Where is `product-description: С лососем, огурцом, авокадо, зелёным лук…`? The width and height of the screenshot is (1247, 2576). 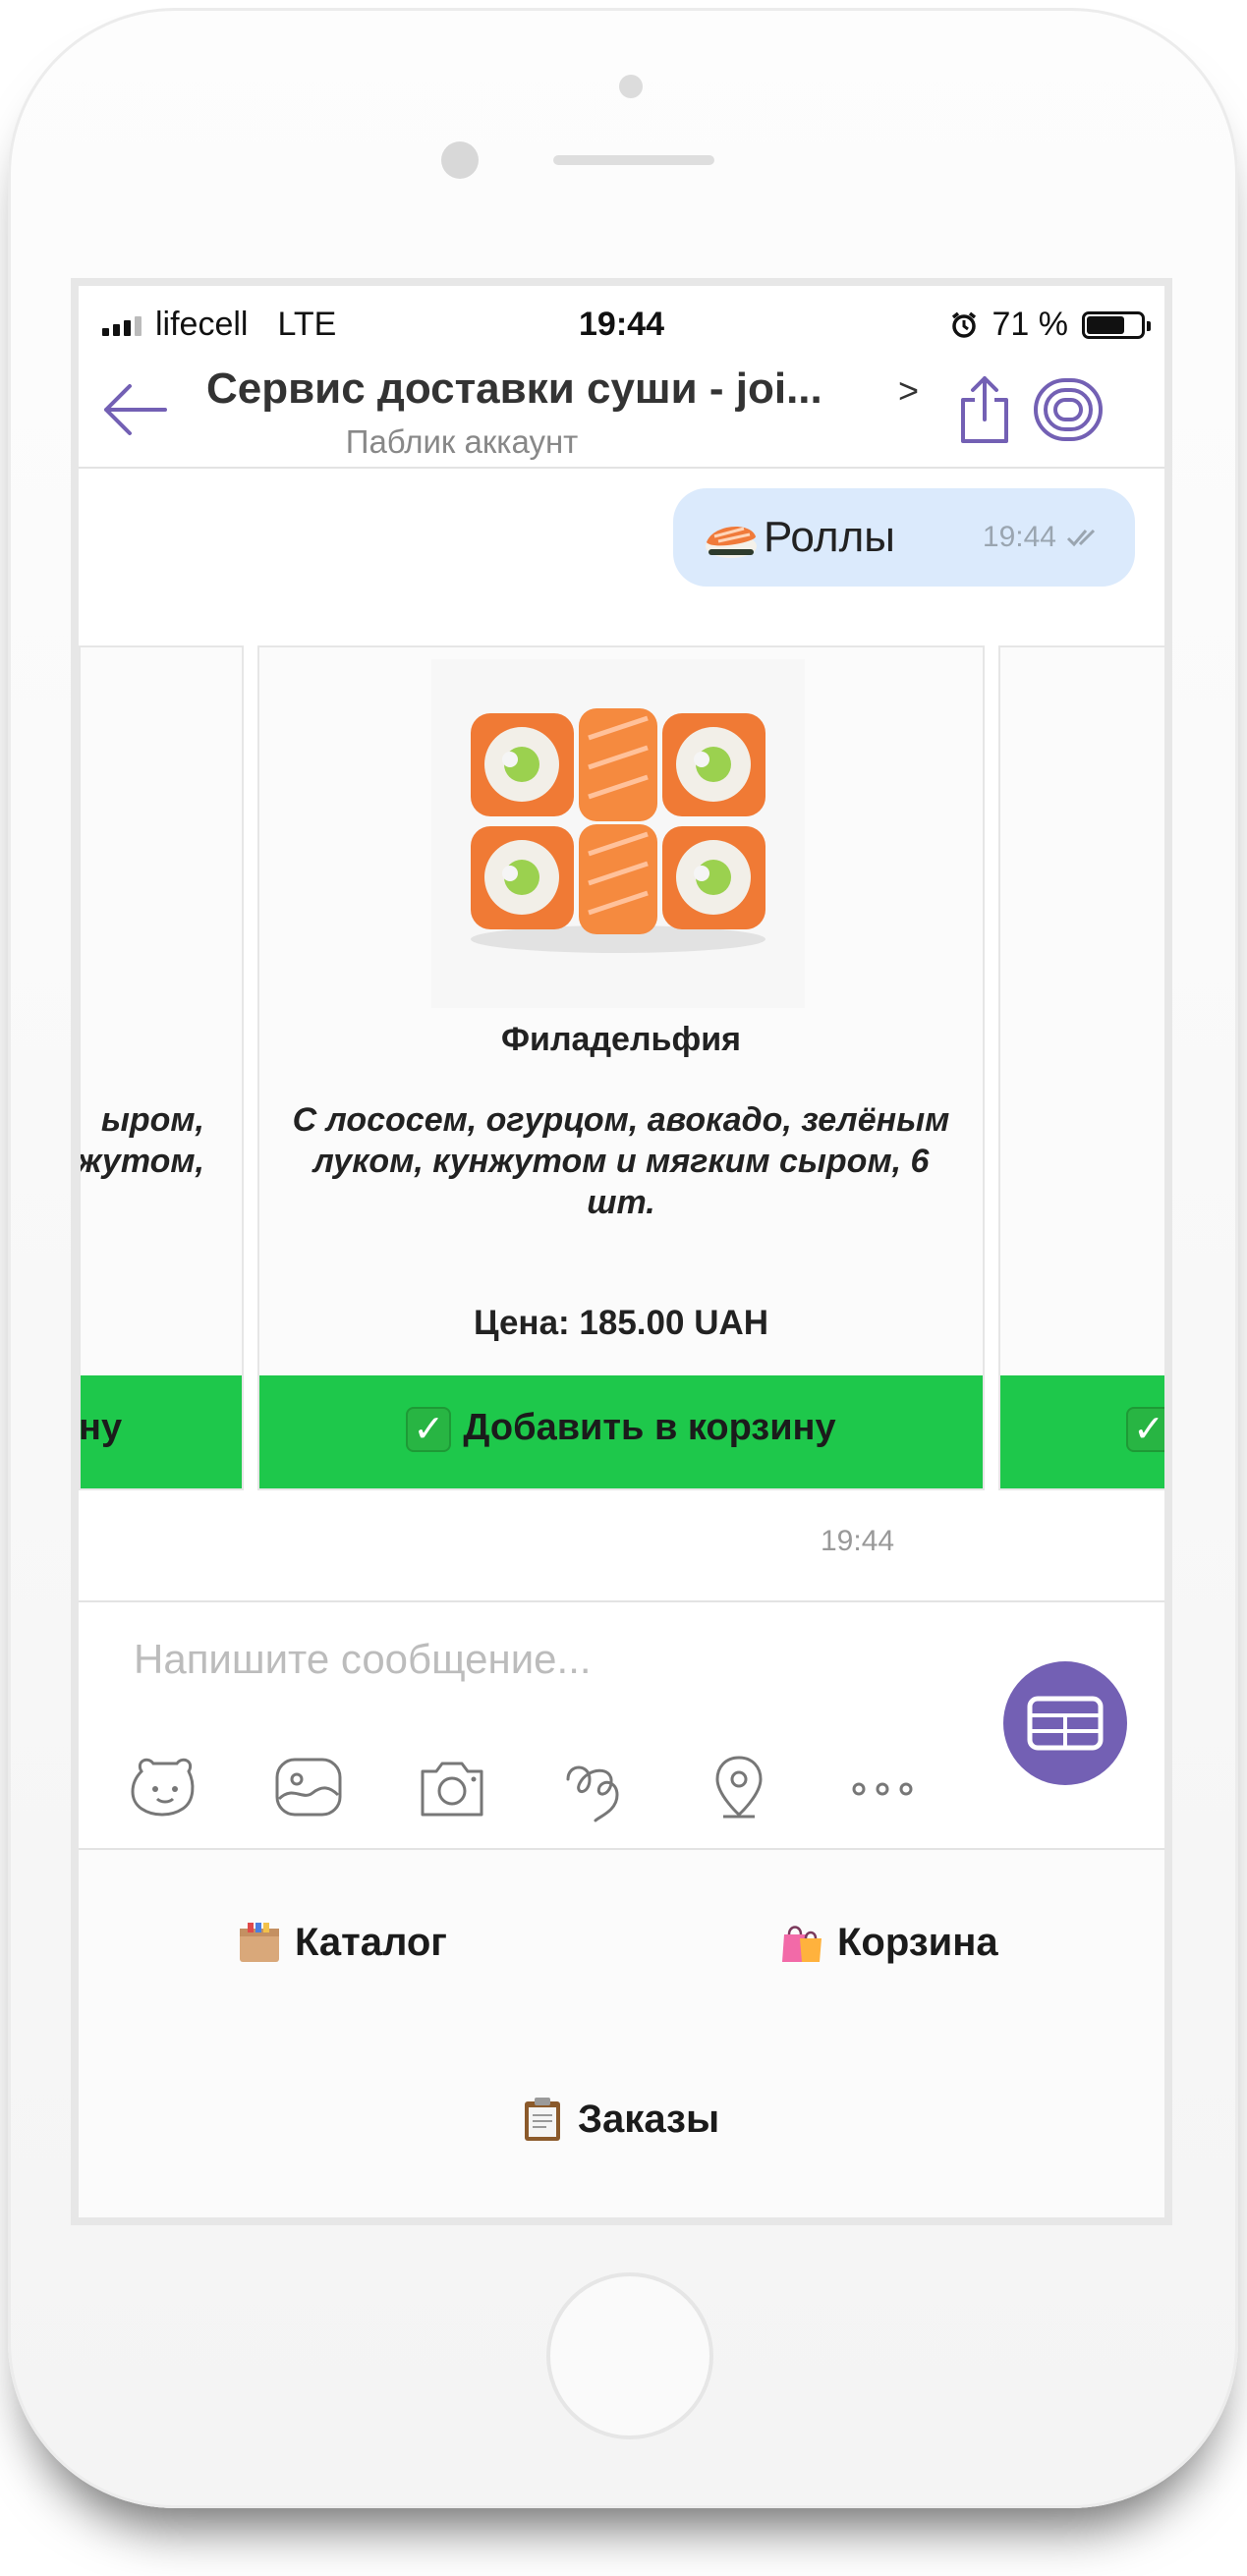
product-description: С лососем, огурцом, авокадо, зелёным лук… is located at coordinates (621, 1161).